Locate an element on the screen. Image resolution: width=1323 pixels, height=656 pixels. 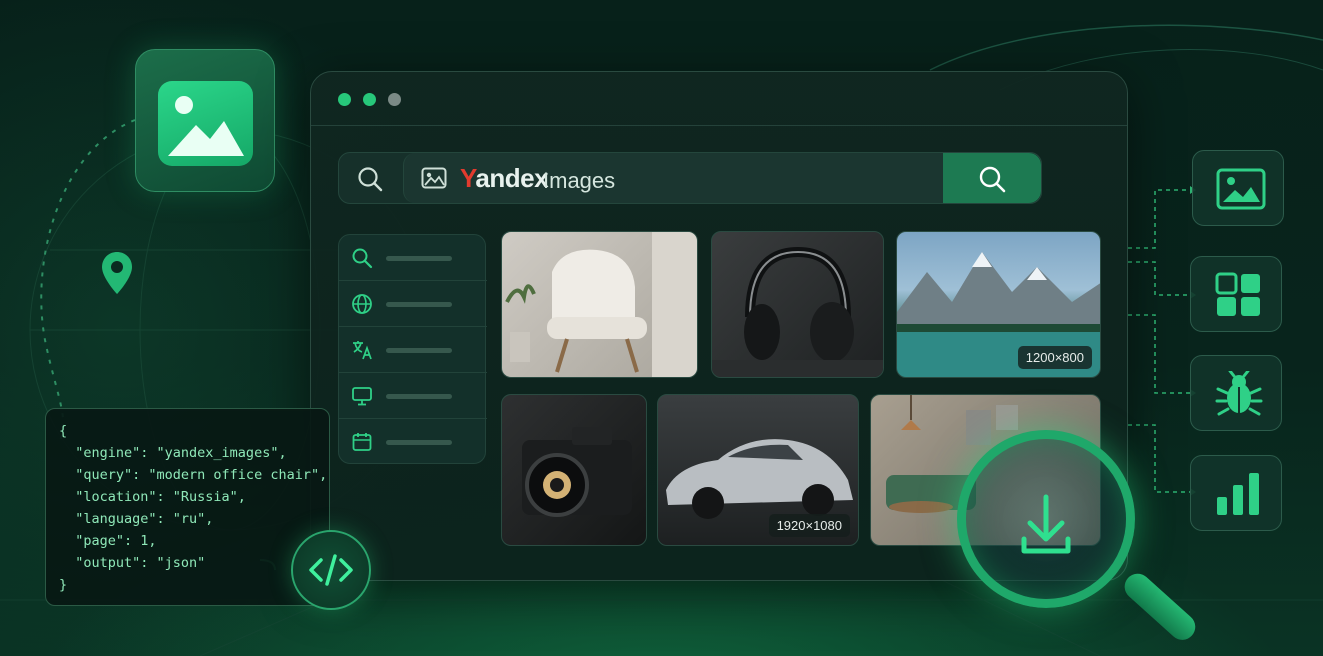
image-result-mountain-lake: 1200×800 is located at coordinates (998, 304).